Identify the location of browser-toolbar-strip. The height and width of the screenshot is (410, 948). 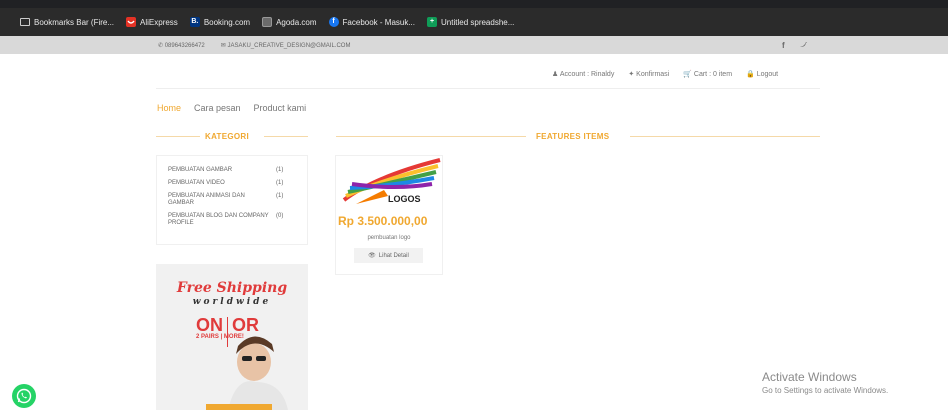
(474, 4).